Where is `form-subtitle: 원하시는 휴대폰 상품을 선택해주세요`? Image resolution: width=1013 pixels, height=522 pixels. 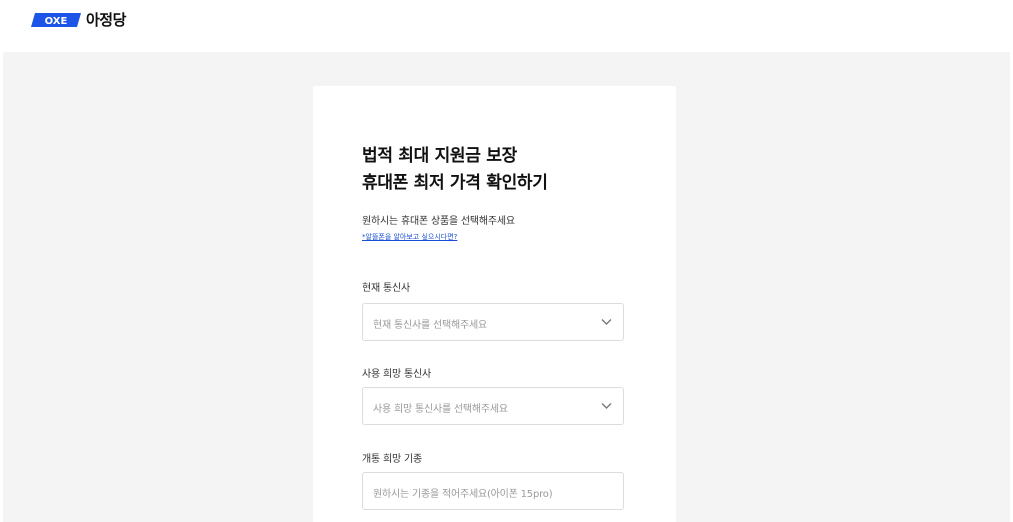
form-subtitle: 원하시는 휴대폰 상품을 선택해주세요 is located at coordinates (438, 221).